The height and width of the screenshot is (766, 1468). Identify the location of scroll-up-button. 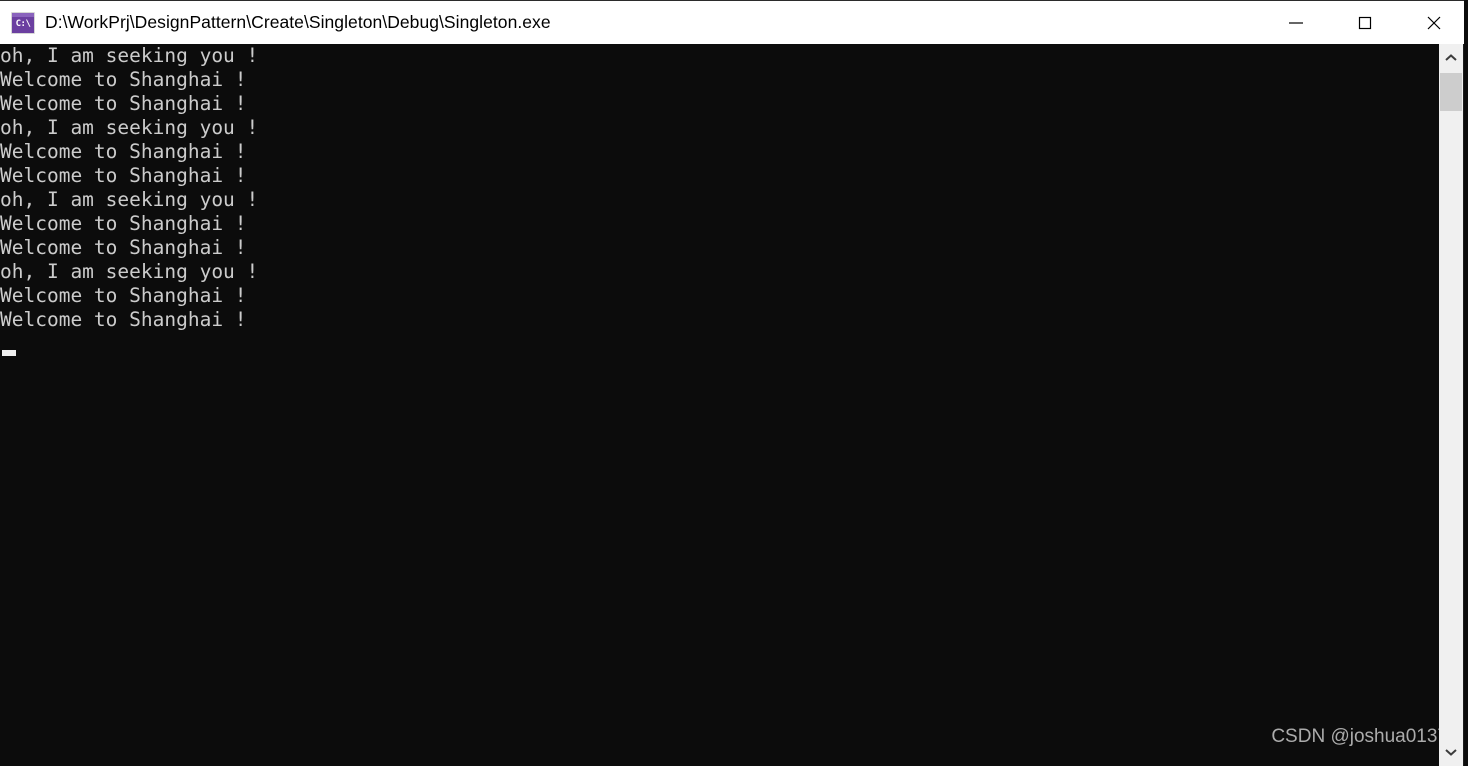
(1451, 58).